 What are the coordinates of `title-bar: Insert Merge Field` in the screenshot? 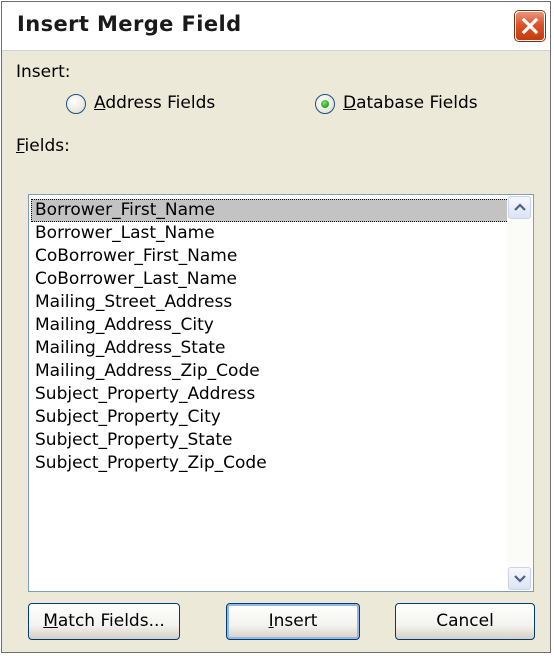 It's located at (276, 26).